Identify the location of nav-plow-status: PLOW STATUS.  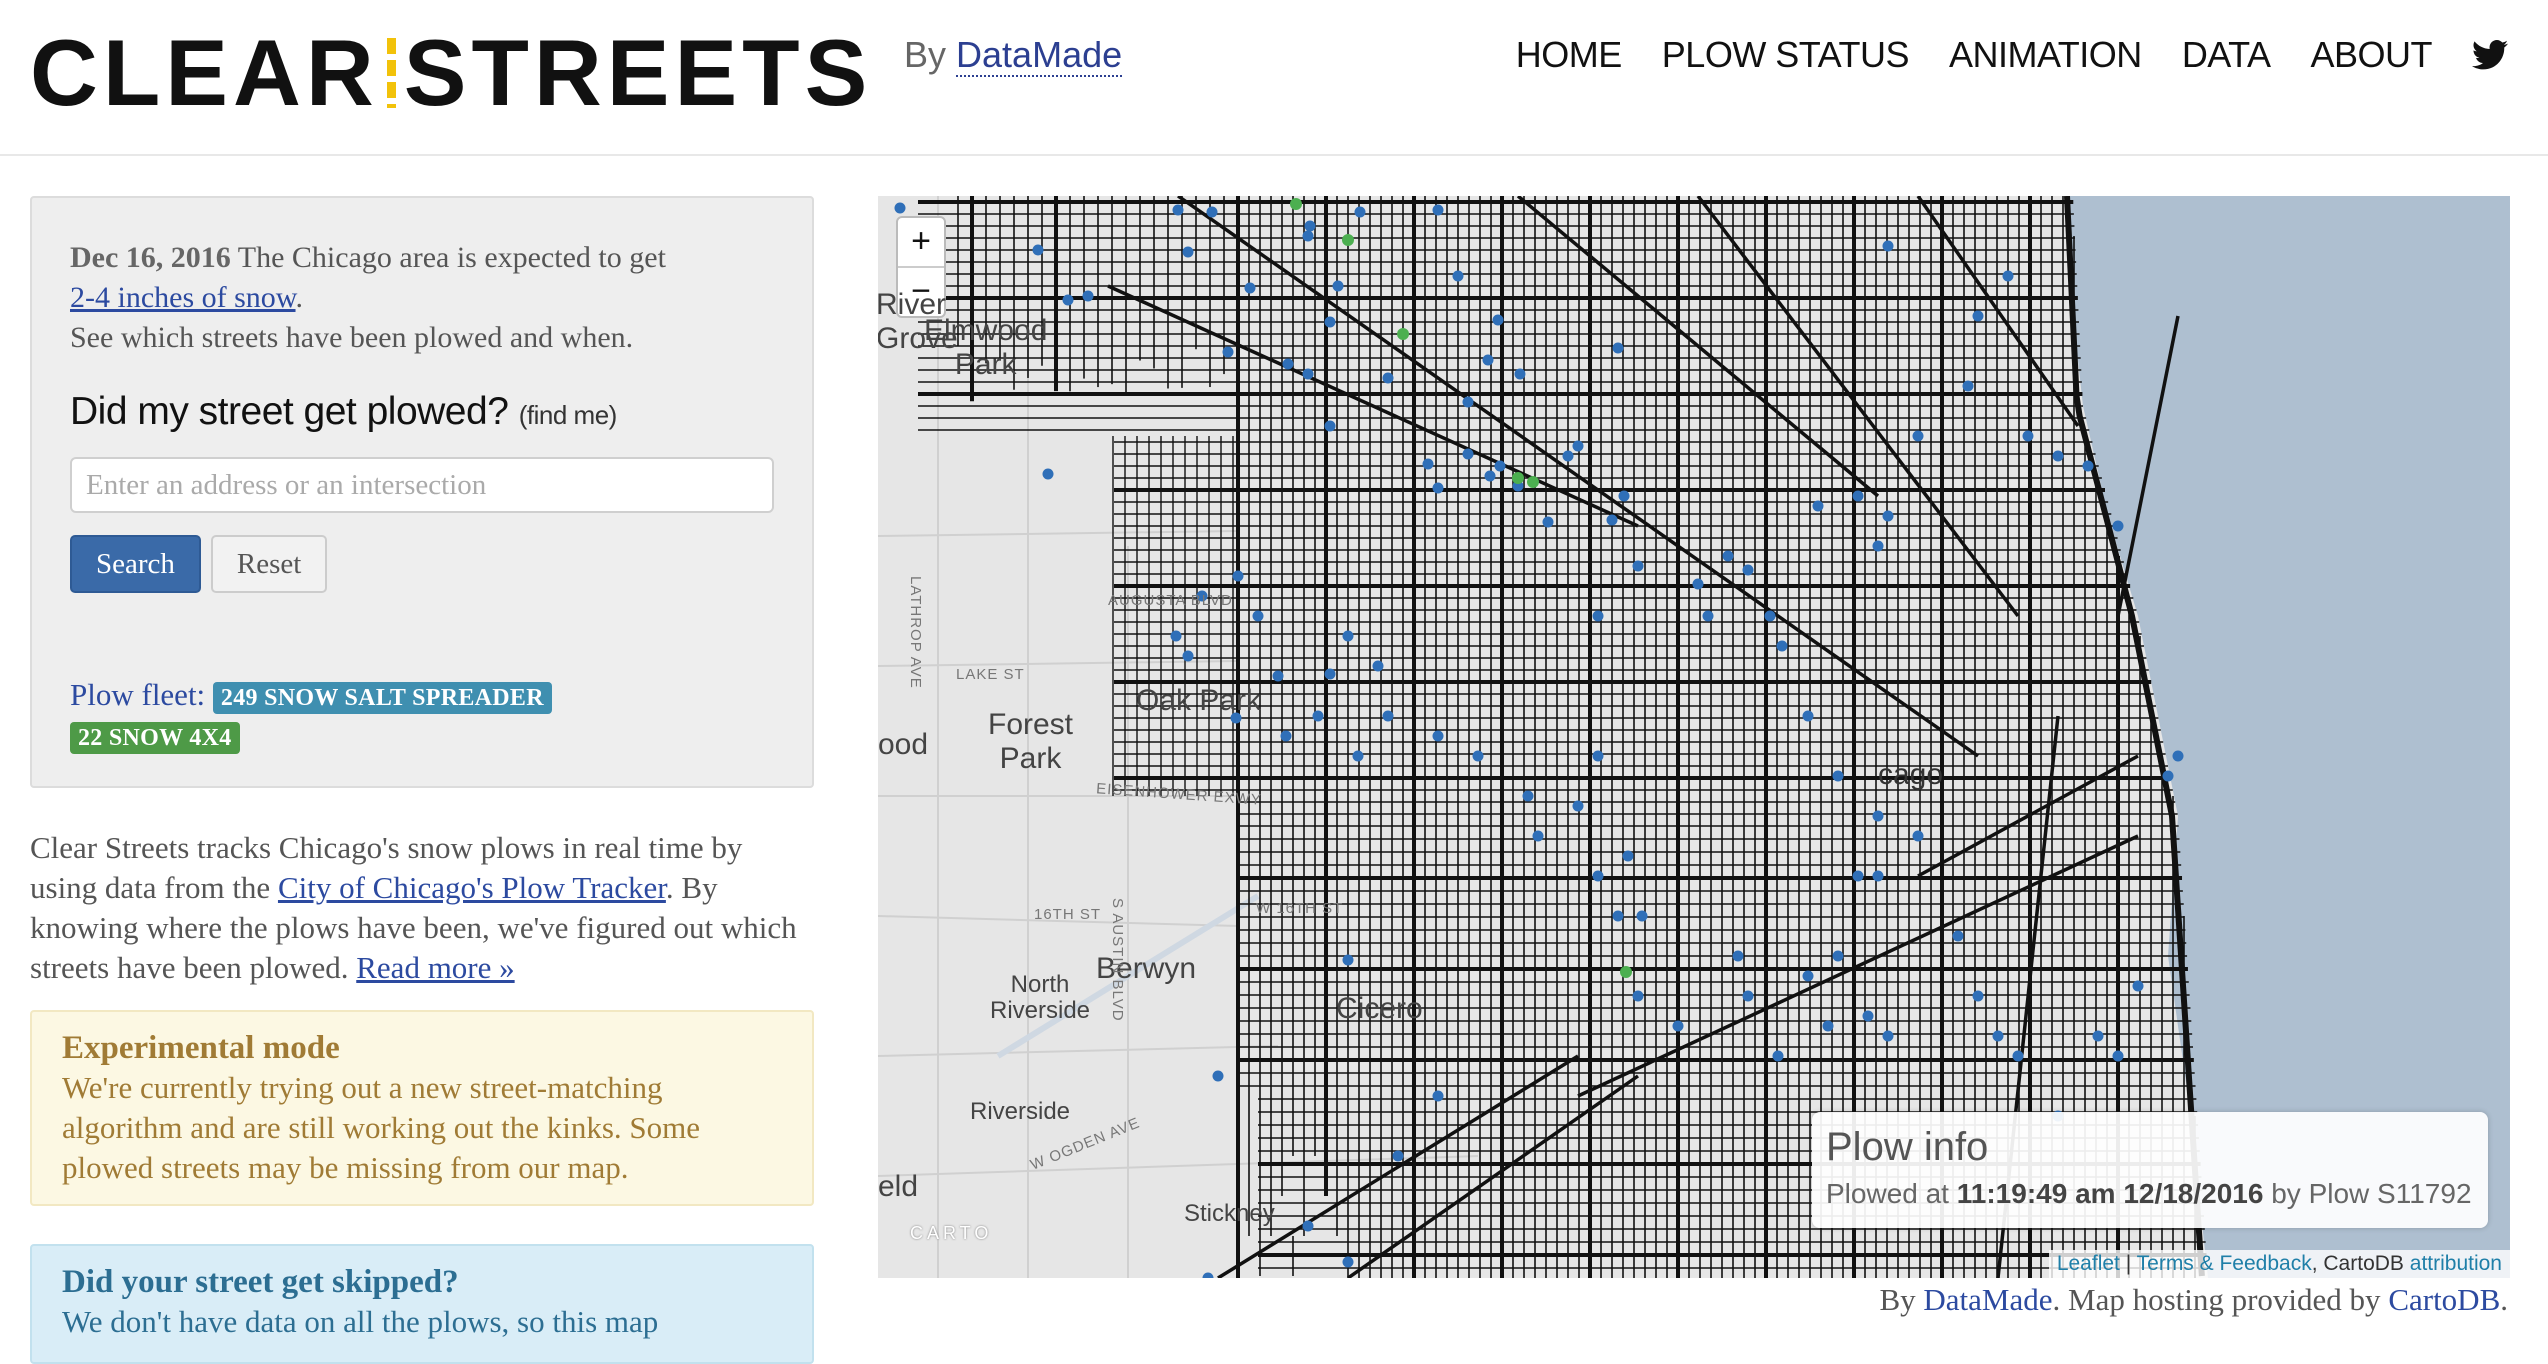
(1786, 55).